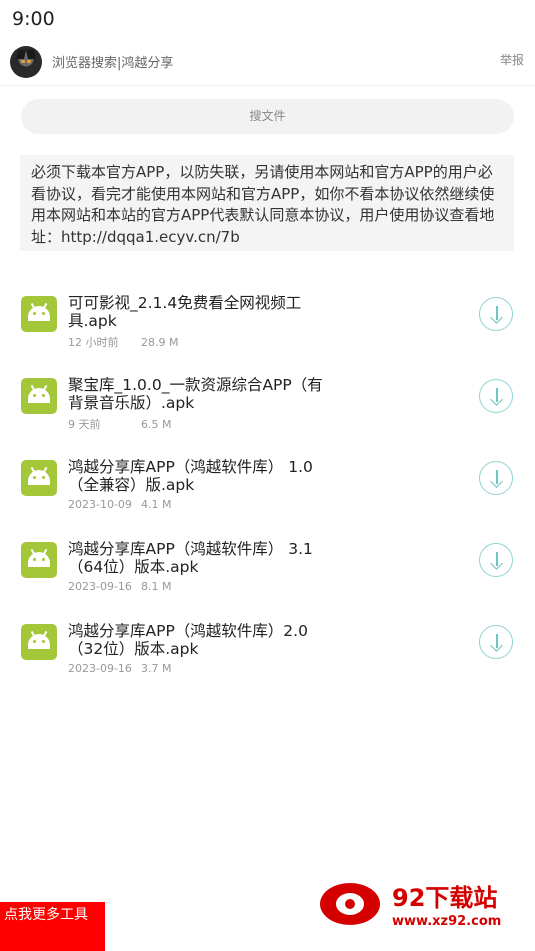 This screenshot has height=951, width=535. I want to click on file-name: 聚宝库_1.0.0_一款资源综合APP（有背景音乐版）.apk, so click(200, 394).